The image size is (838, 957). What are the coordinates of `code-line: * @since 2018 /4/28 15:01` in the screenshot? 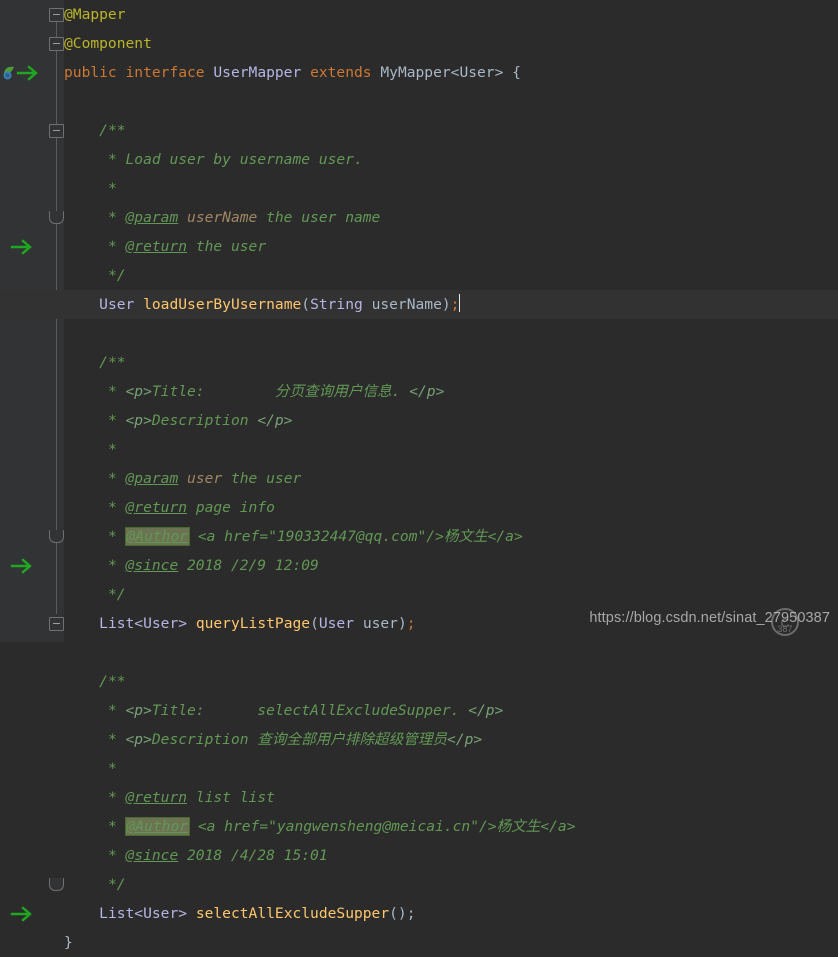 It's located at (218, 855).